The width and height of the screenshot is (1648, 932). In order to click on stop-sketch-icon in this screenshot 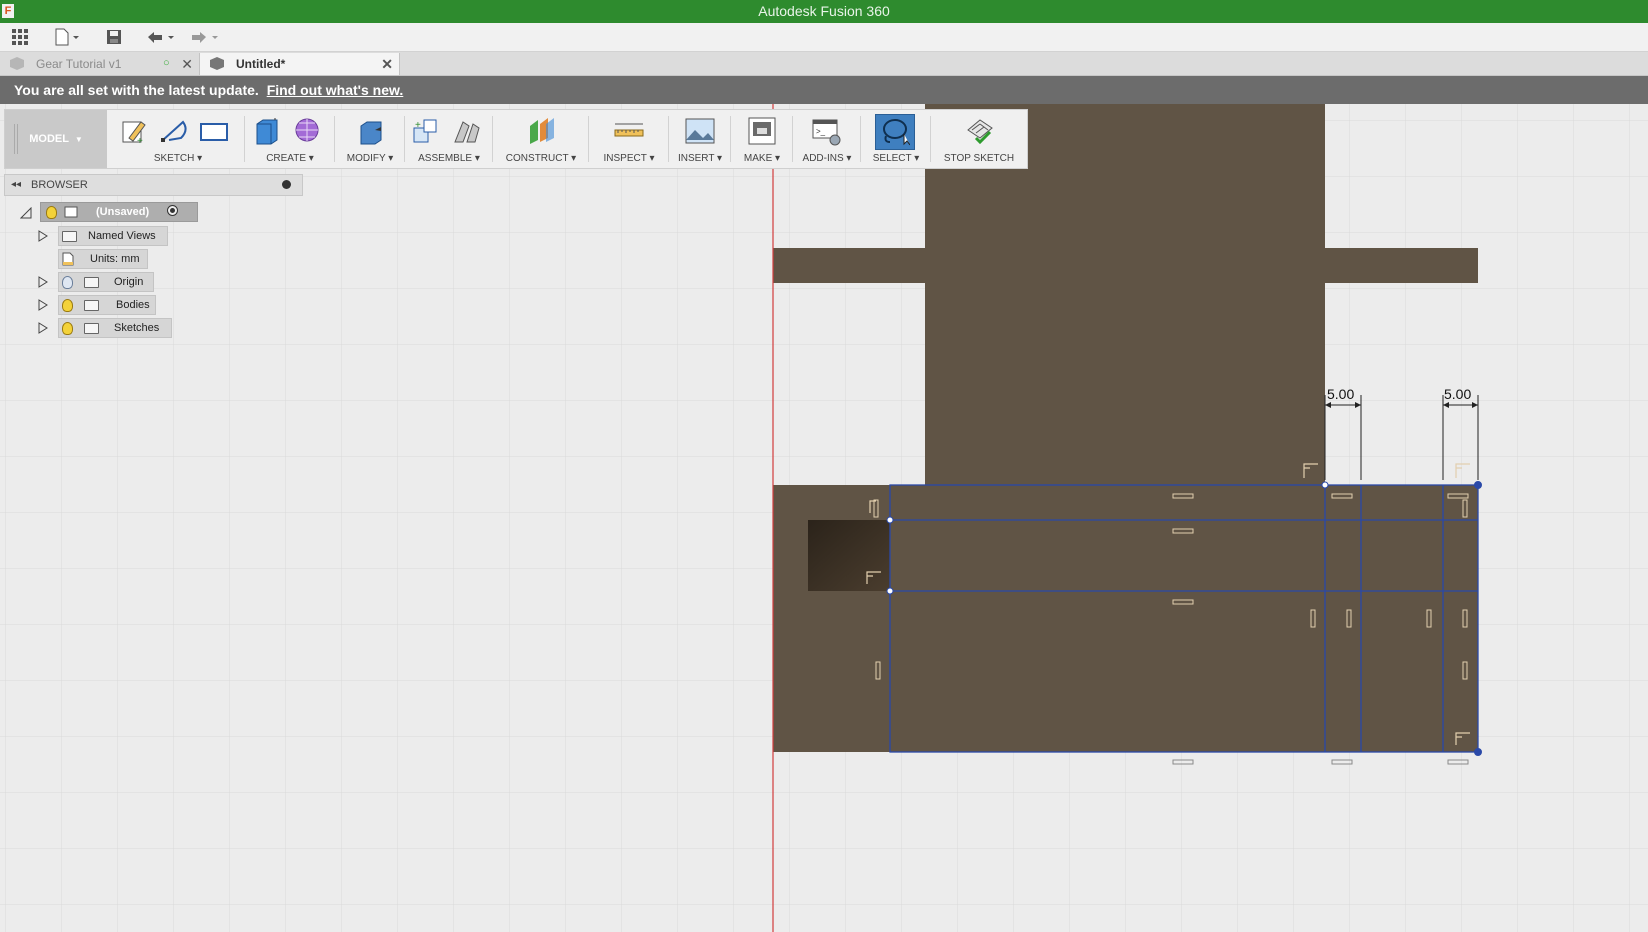, I will do `click(979, 131)`.